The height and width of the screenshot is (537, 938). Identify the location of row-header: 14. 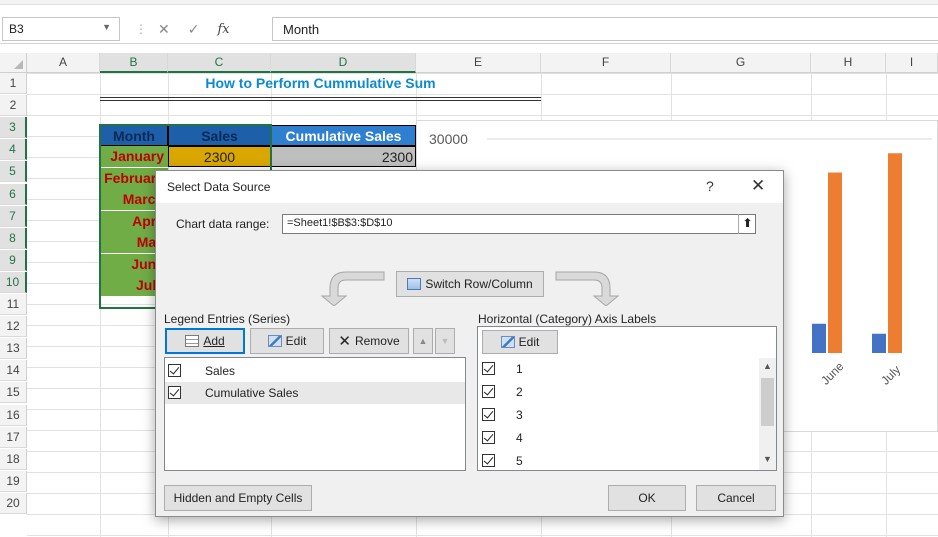
(13, 371).